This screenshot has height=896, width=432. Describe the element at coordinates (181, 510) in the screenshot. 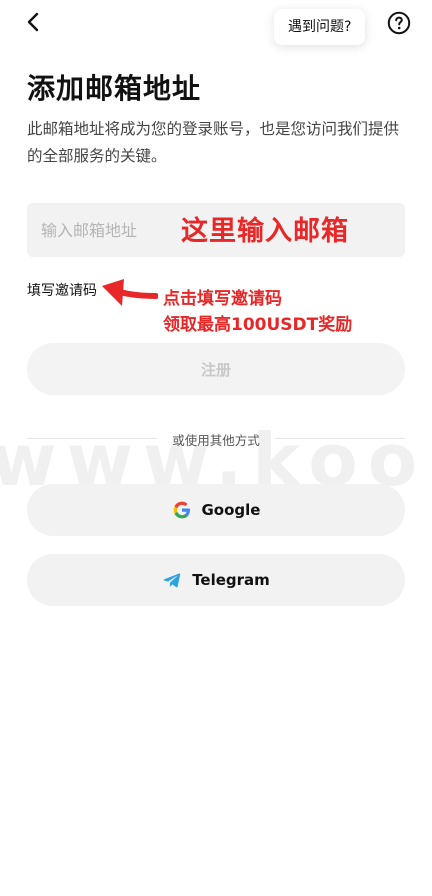

I see `google-icon` at that location.